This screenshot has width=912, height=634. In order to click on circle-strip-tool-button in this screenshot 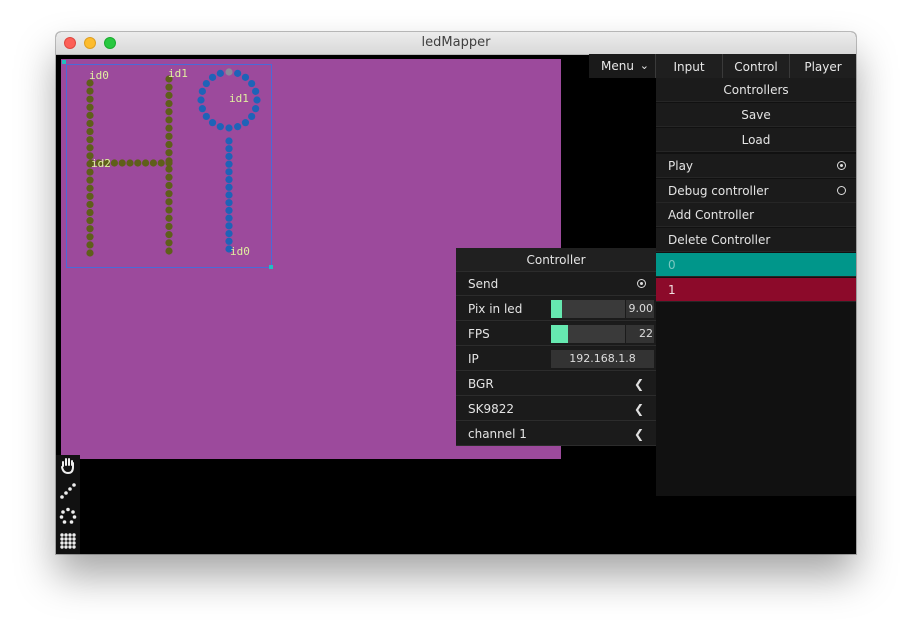, I will do `click(68, 516)`.